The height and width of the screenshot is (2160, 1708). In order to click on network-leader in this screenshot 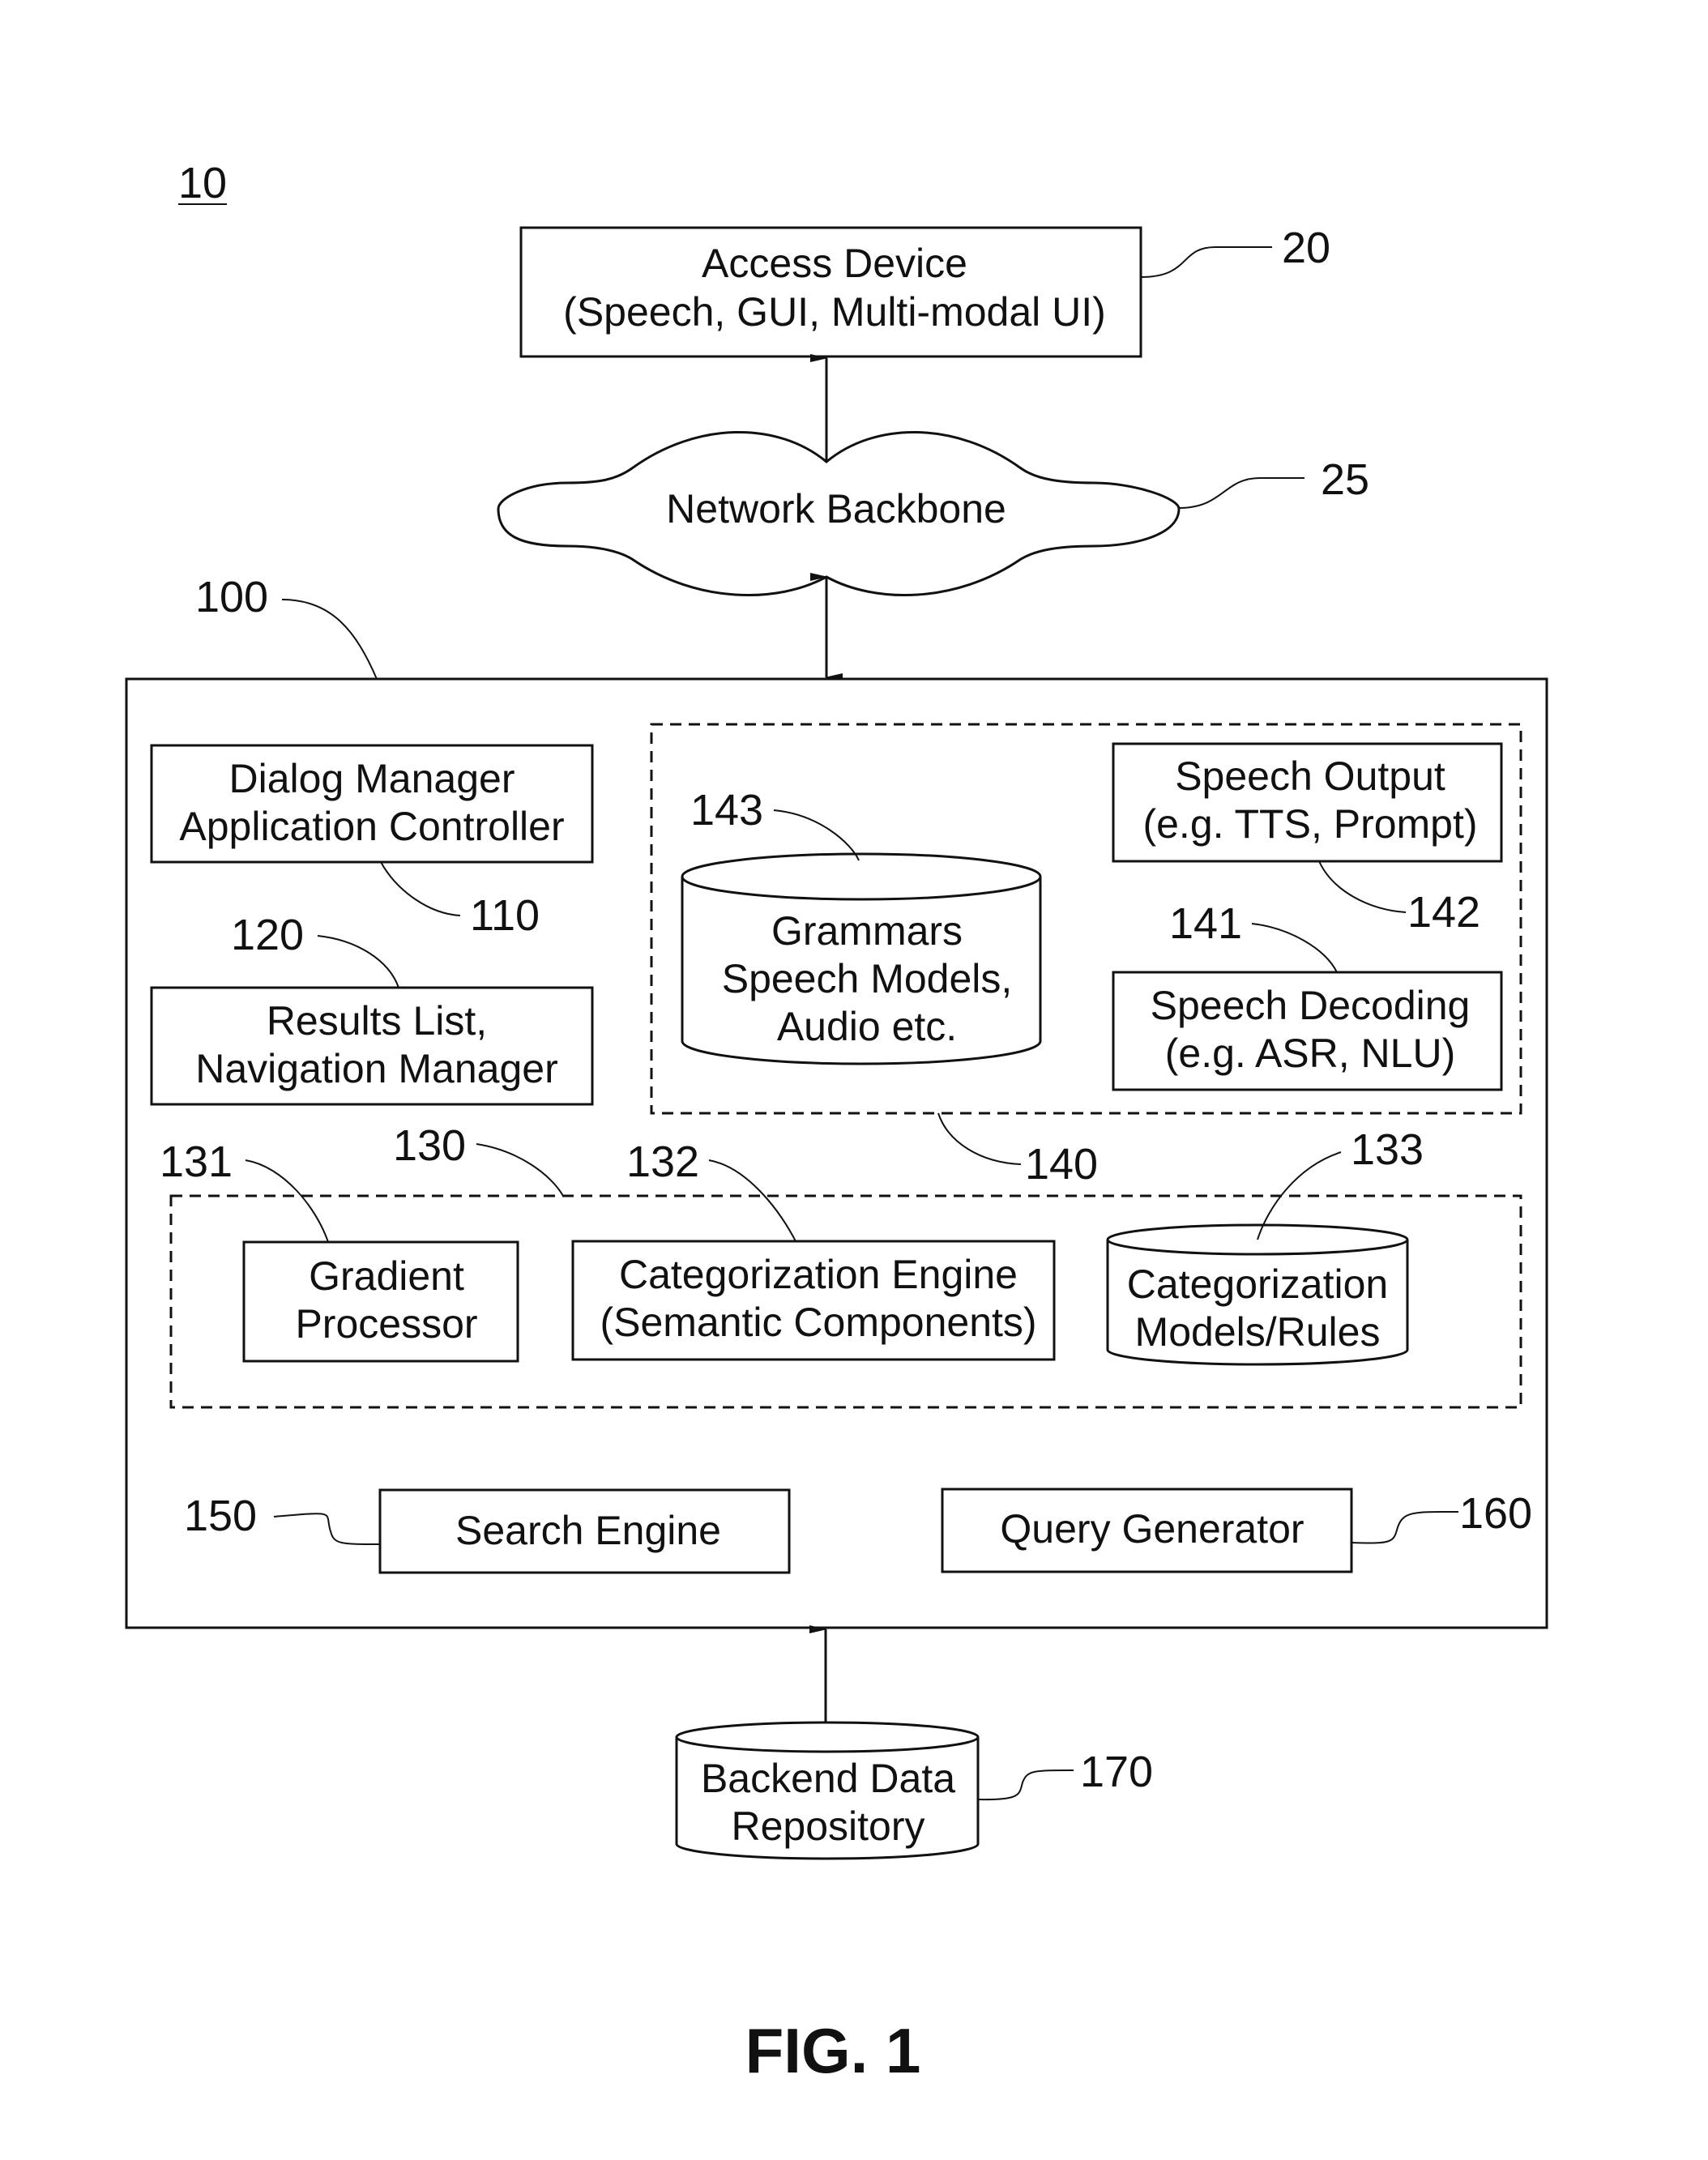, I will do `click(1241, 493)`.